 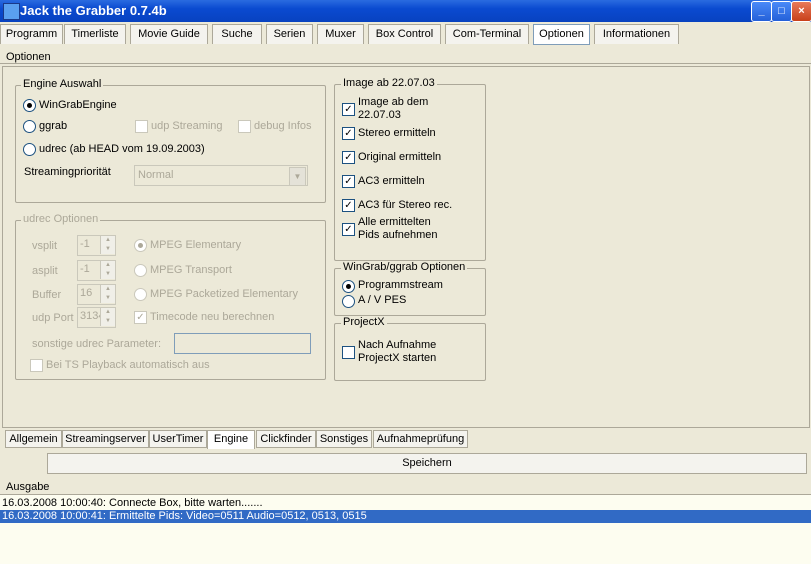 What do you see at coordinates (348, 286) in the screenshot?
I see `programmstream-radio` at bounding box center [348, 286].